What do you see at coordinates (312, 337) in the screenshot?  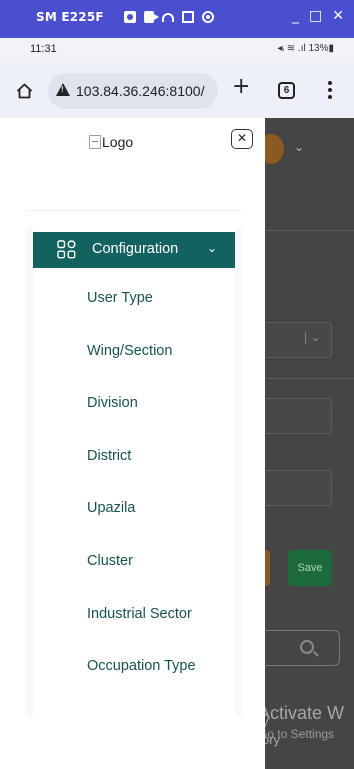 I see `chevron-down-icon: | ⌄` at bounding box center [312, 337].